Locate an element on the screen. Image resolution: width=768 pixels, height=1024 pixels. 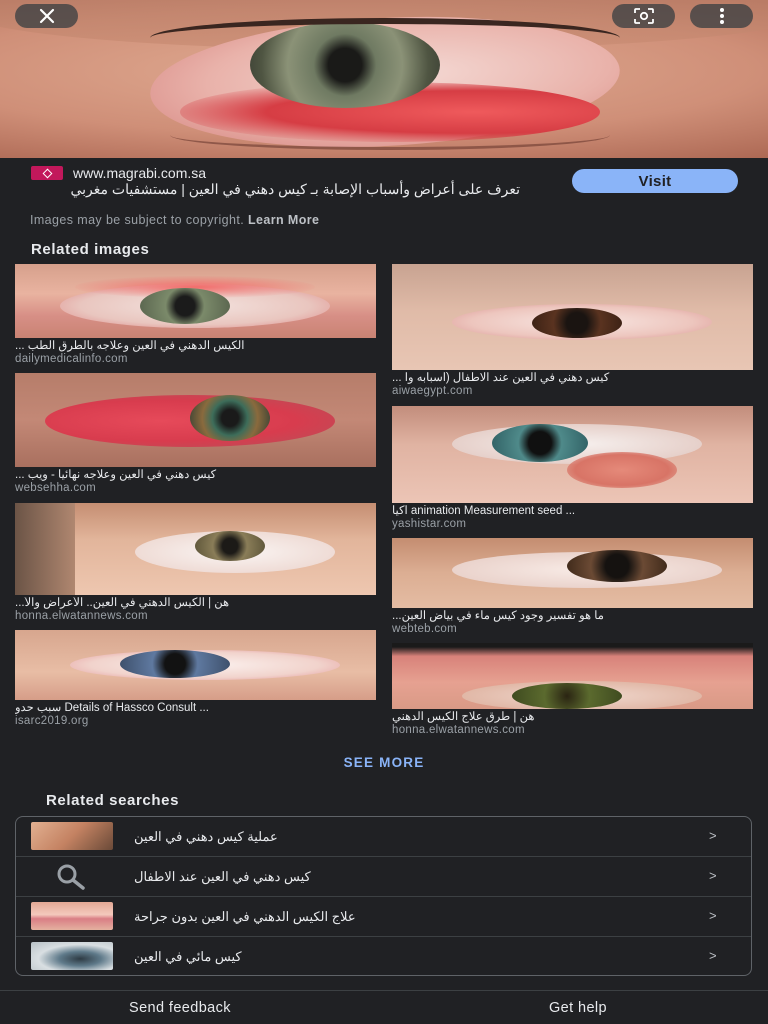
close-button is located at coordinates (46, 16).